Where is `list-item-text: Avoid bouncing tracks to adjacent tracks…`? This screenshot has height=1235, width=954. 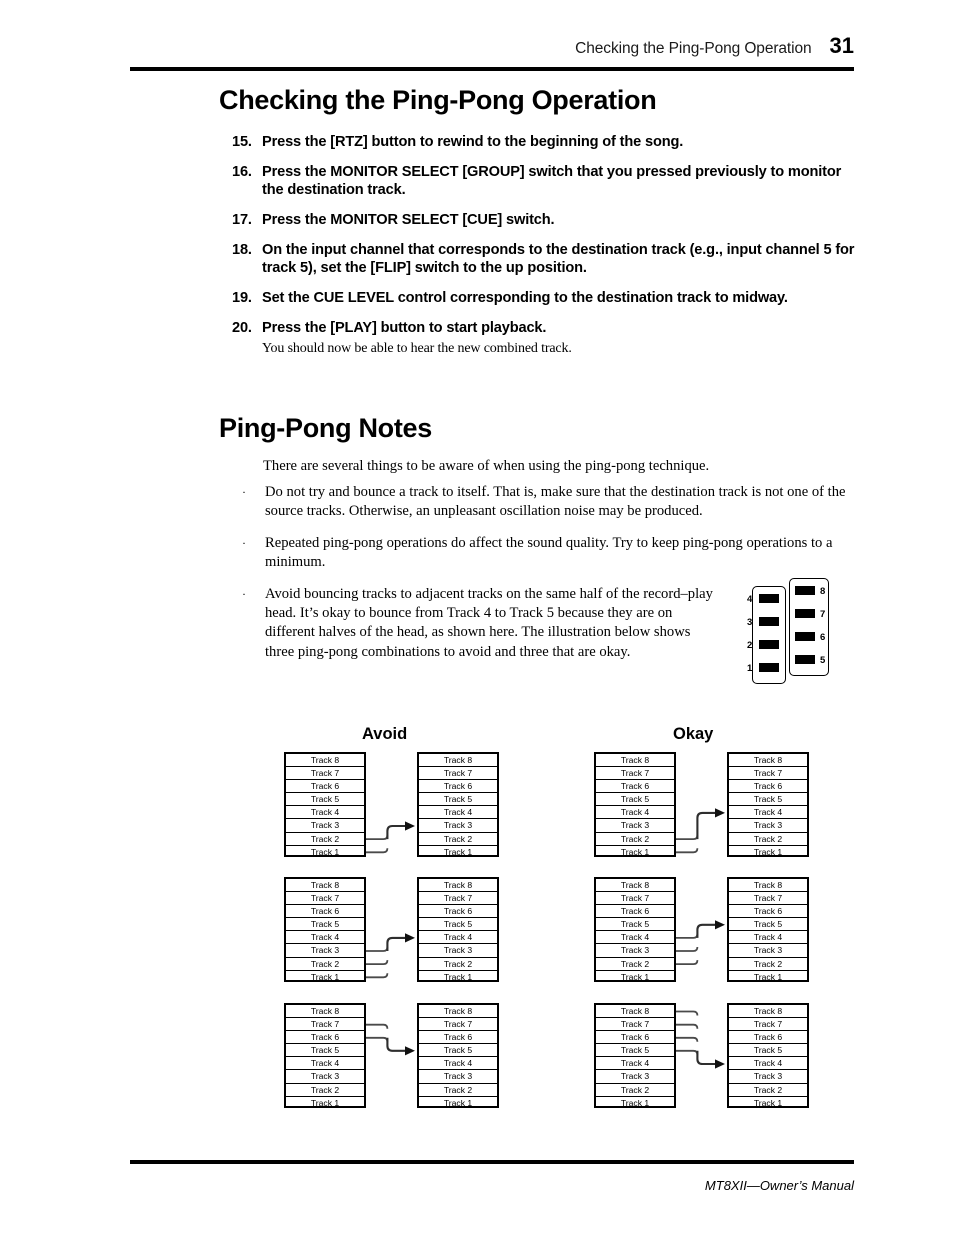
list-item-text: Avoid bouncing tracks to adjacent tracks… is located at coordinates (489, 622).